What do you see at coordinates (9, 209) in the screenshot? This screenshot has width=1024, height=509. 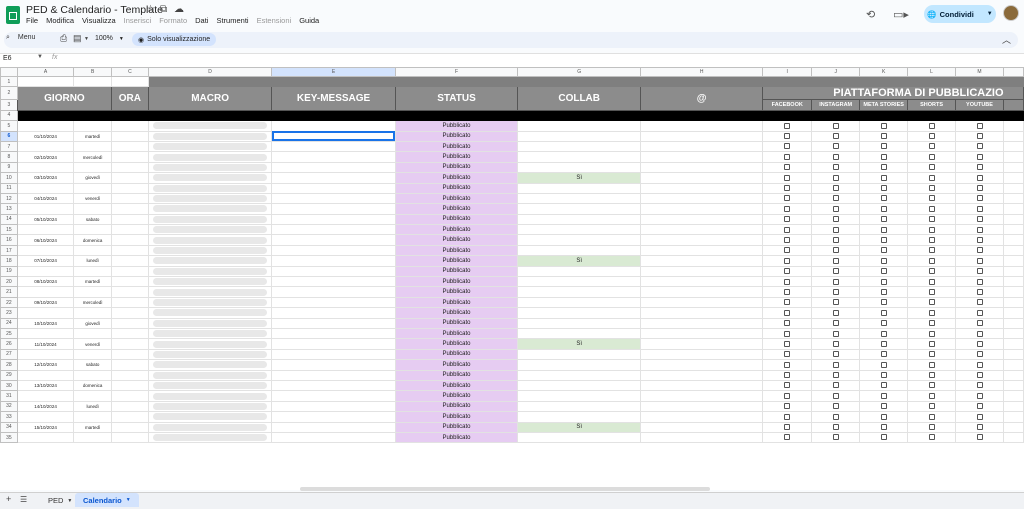 I see `row-header: 13` at bounding box center [9, 209].